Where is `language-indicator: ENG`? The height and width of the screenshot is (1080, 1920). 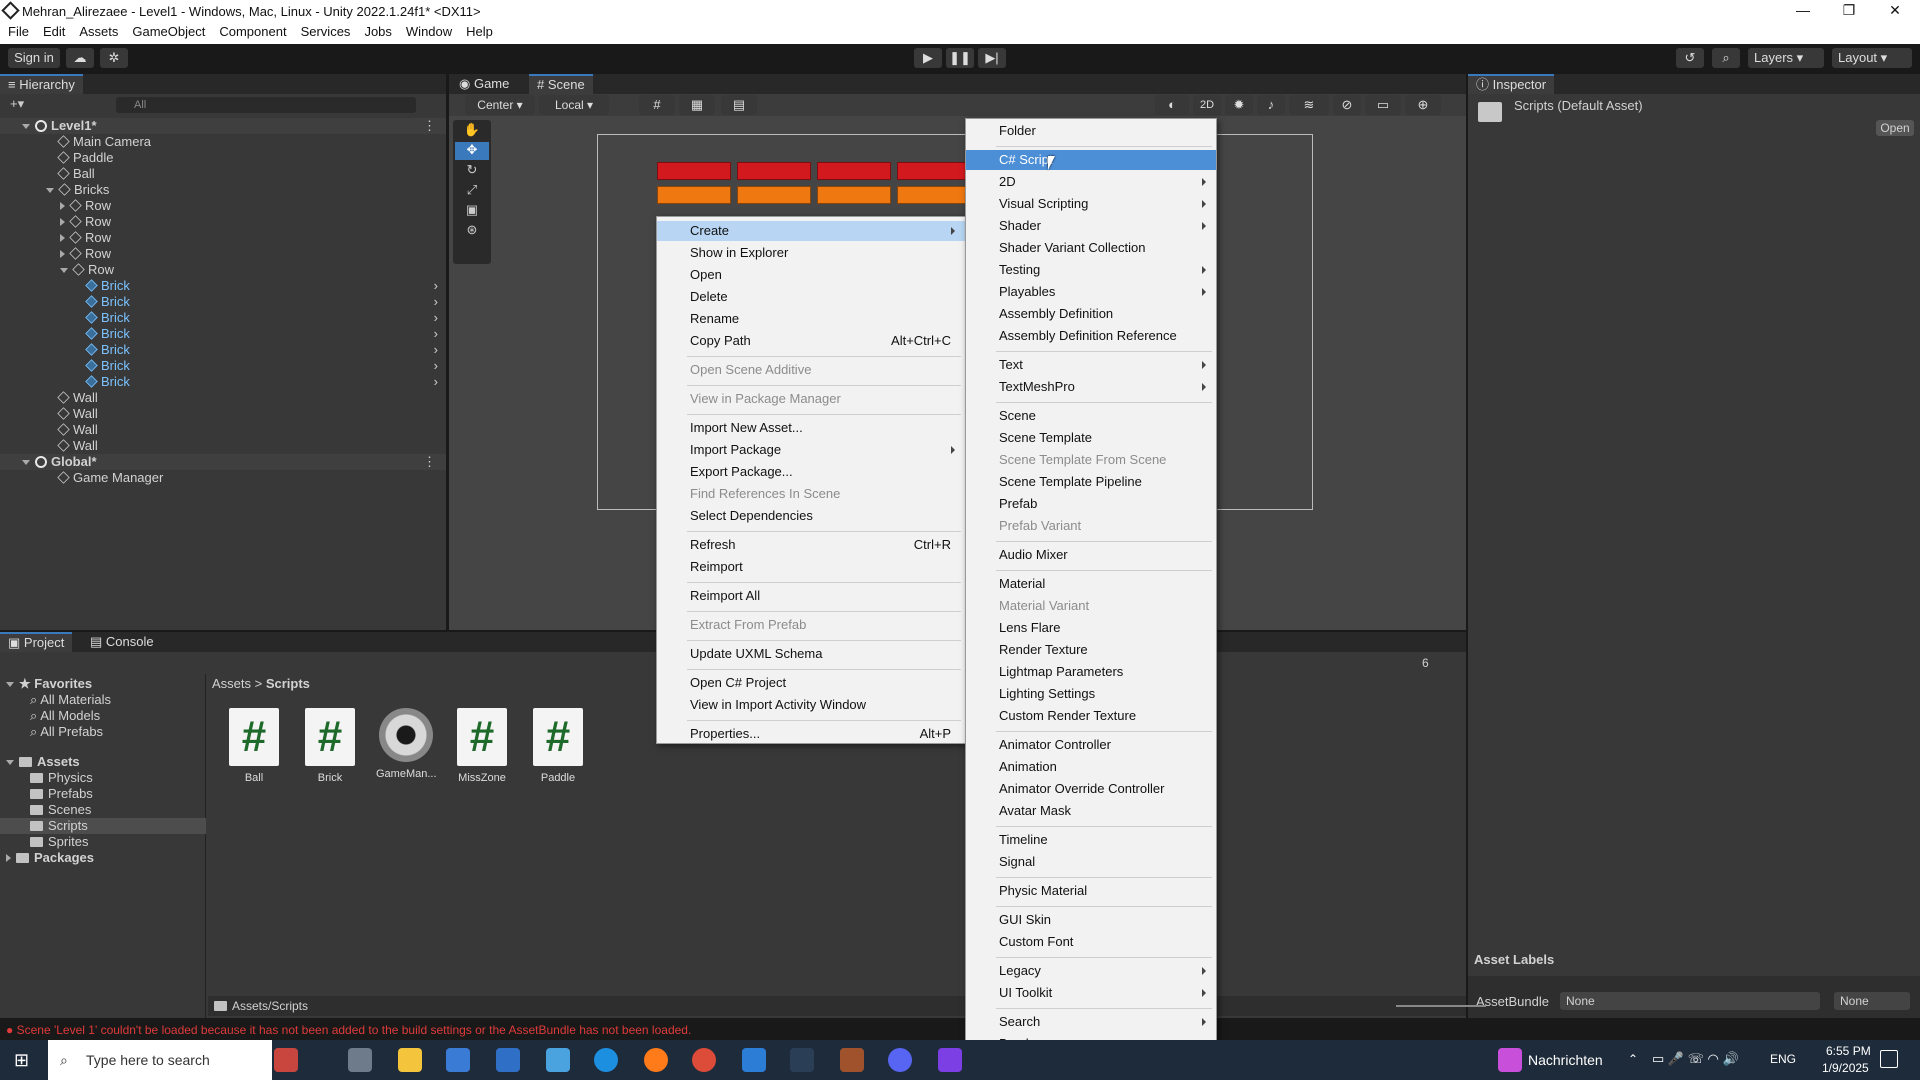 language-indicator: ENG is located at coordinates (1783, 1059).